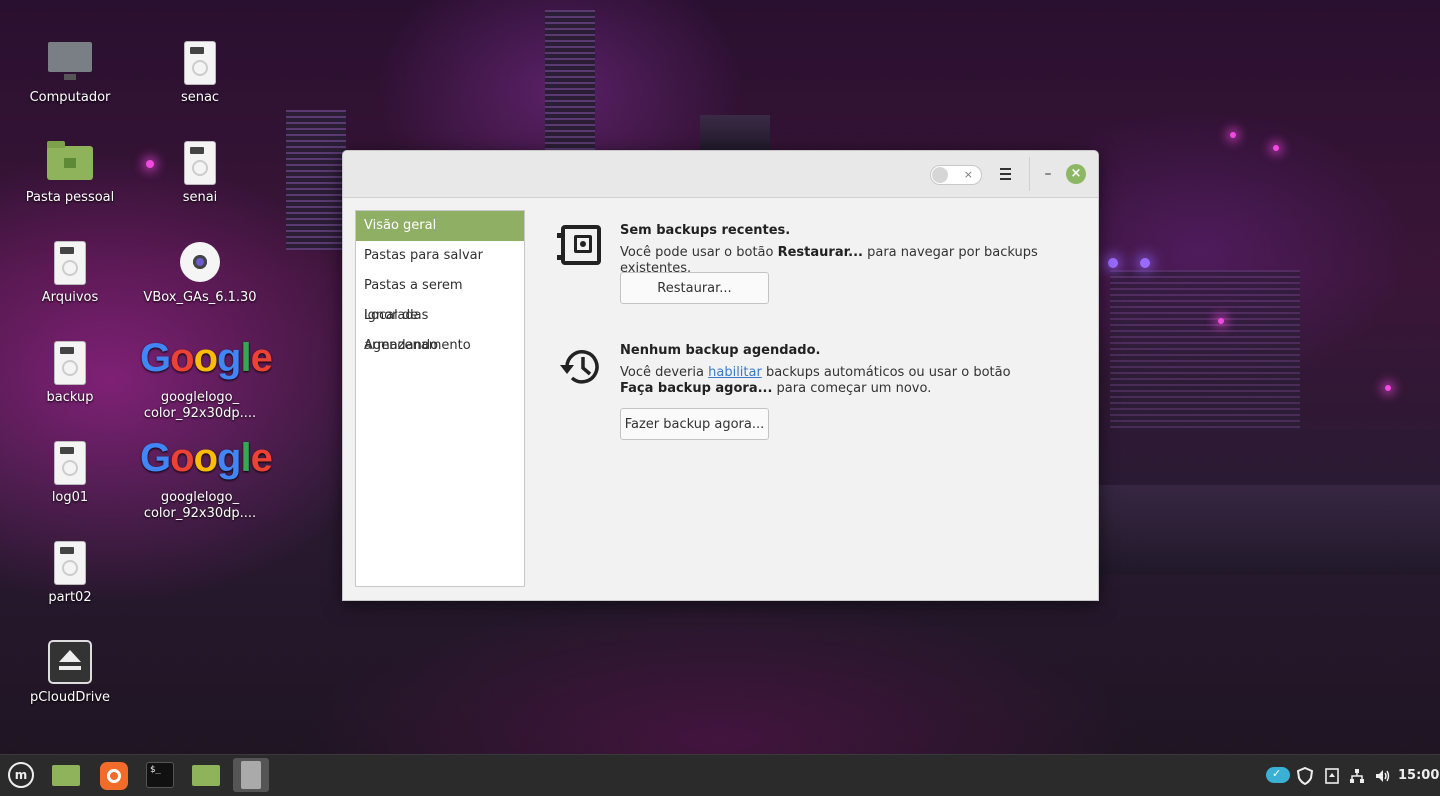 The width and height of the screenshot is (1440, 796). I want to click on shield-icon, so click(1305, 775).